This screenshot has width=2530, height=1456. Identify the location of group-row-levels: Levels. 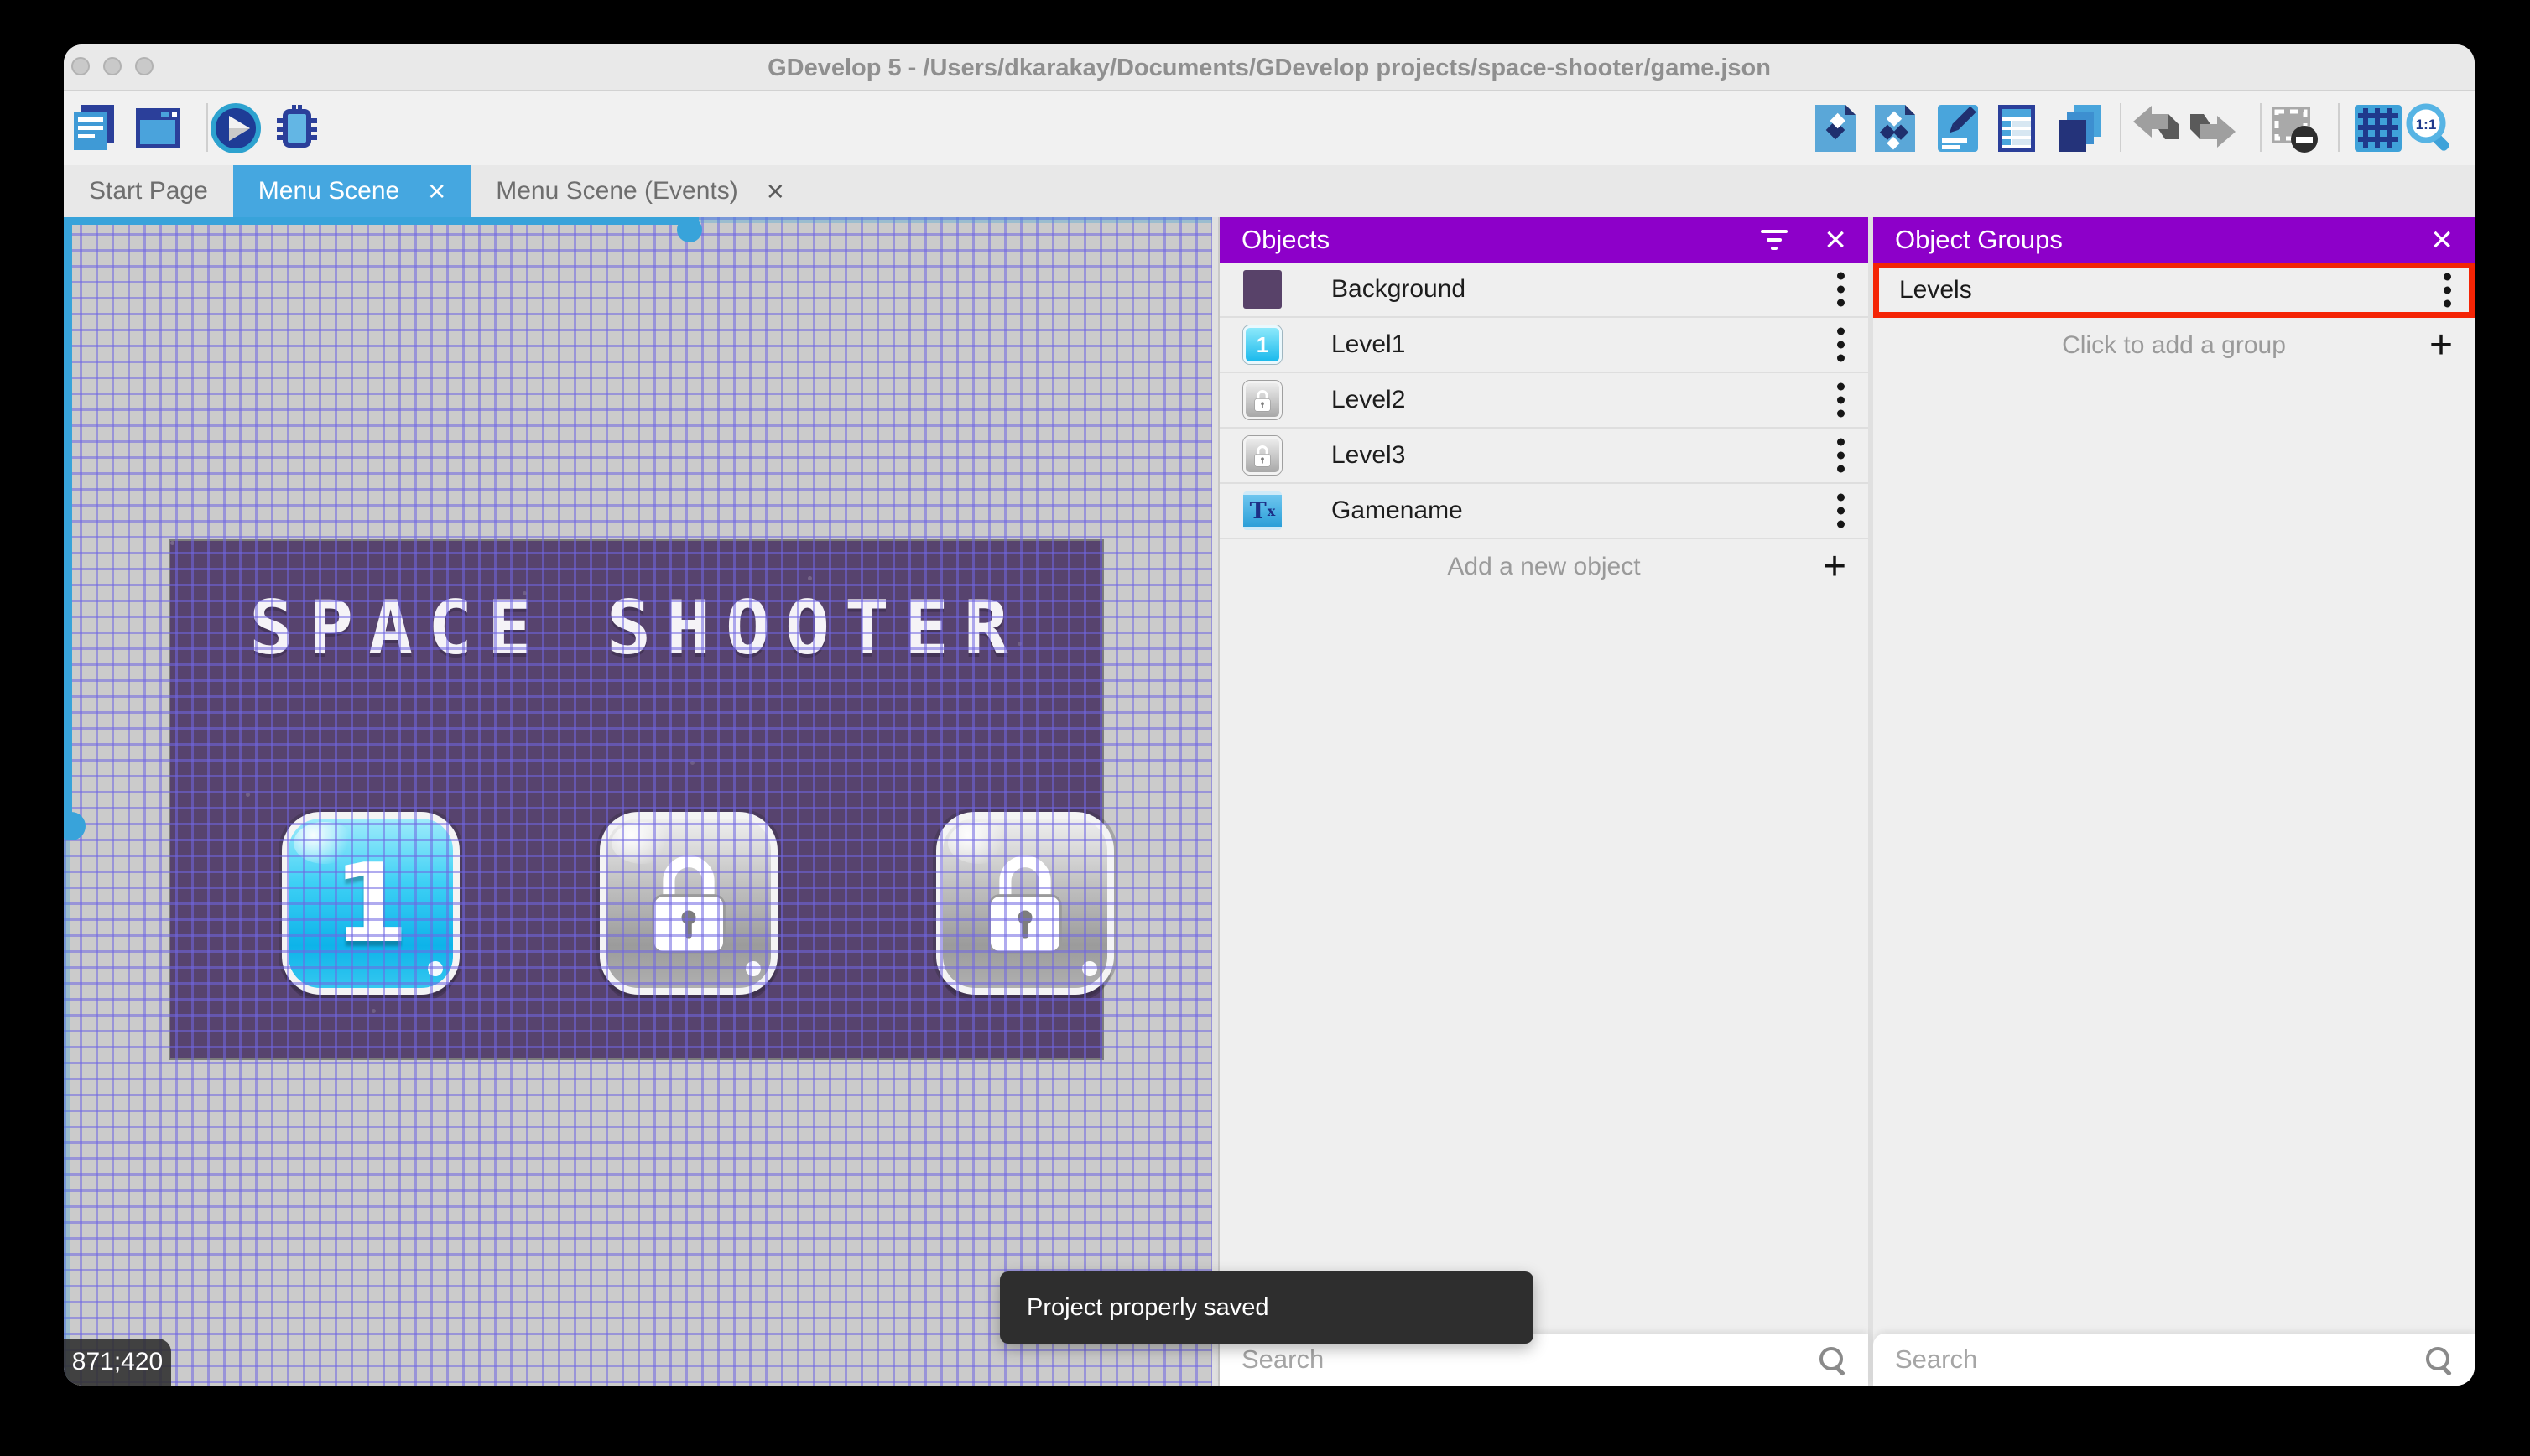
(2174, 290).